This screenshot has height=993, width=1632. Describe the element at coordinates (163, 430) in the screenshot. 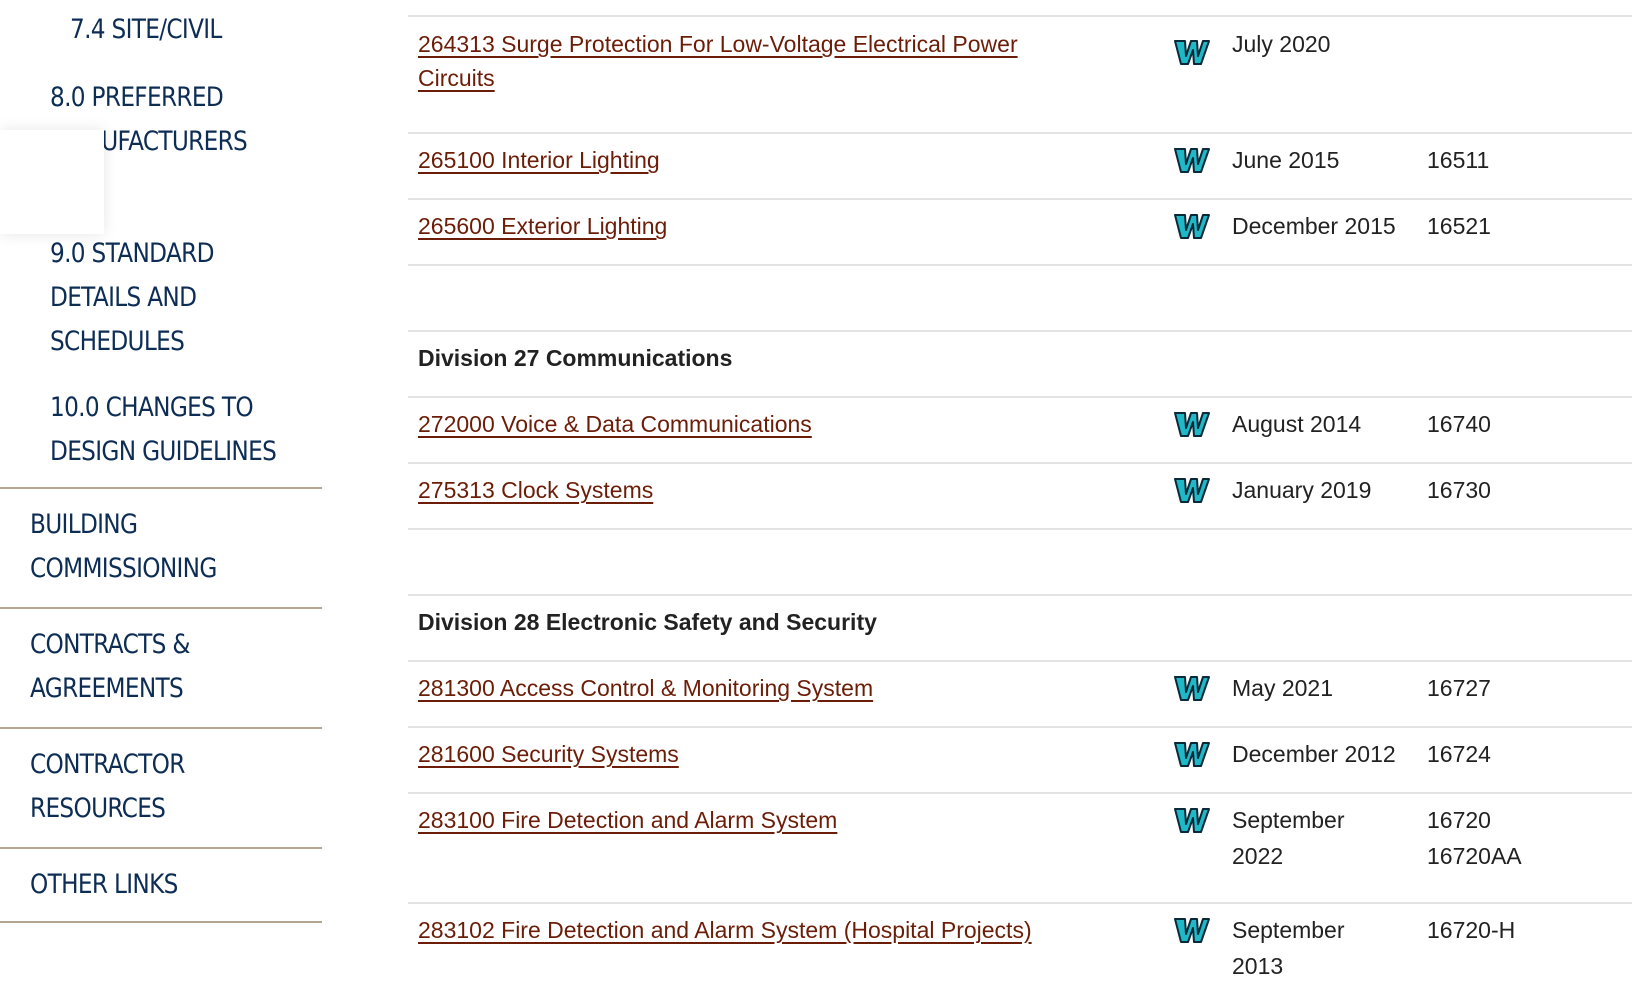

I see `nav-item-changes-to-guidelines: 10.0 CHANGES TO DESIGN GUIDELINES` at that location.